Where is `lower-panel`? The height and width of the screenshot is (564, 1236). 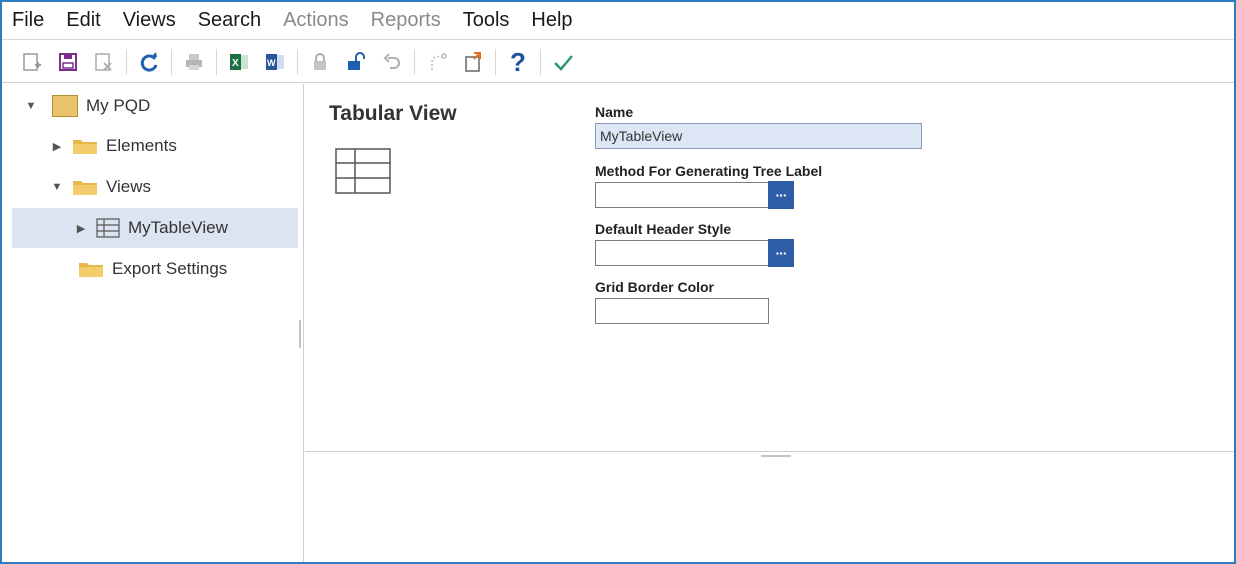 lower-panel is located at coordinates (769, 507).